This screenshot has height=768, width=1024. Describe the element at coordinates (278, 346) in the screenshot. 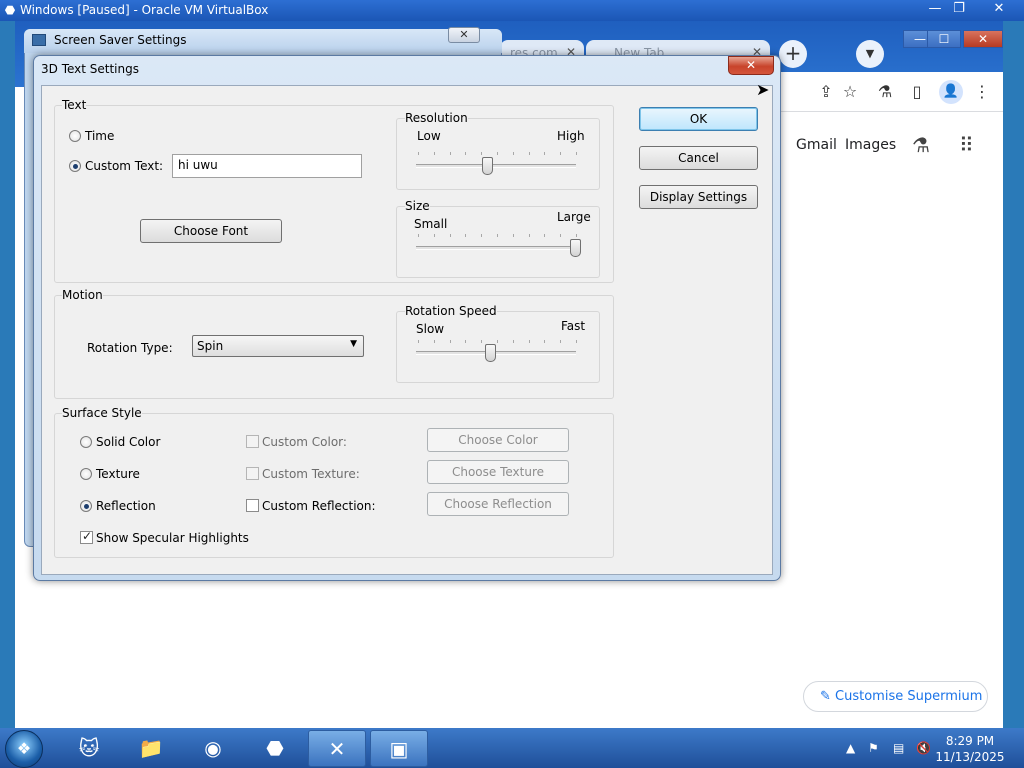

I see `rotation-type-select: Spin ▼` at that location.